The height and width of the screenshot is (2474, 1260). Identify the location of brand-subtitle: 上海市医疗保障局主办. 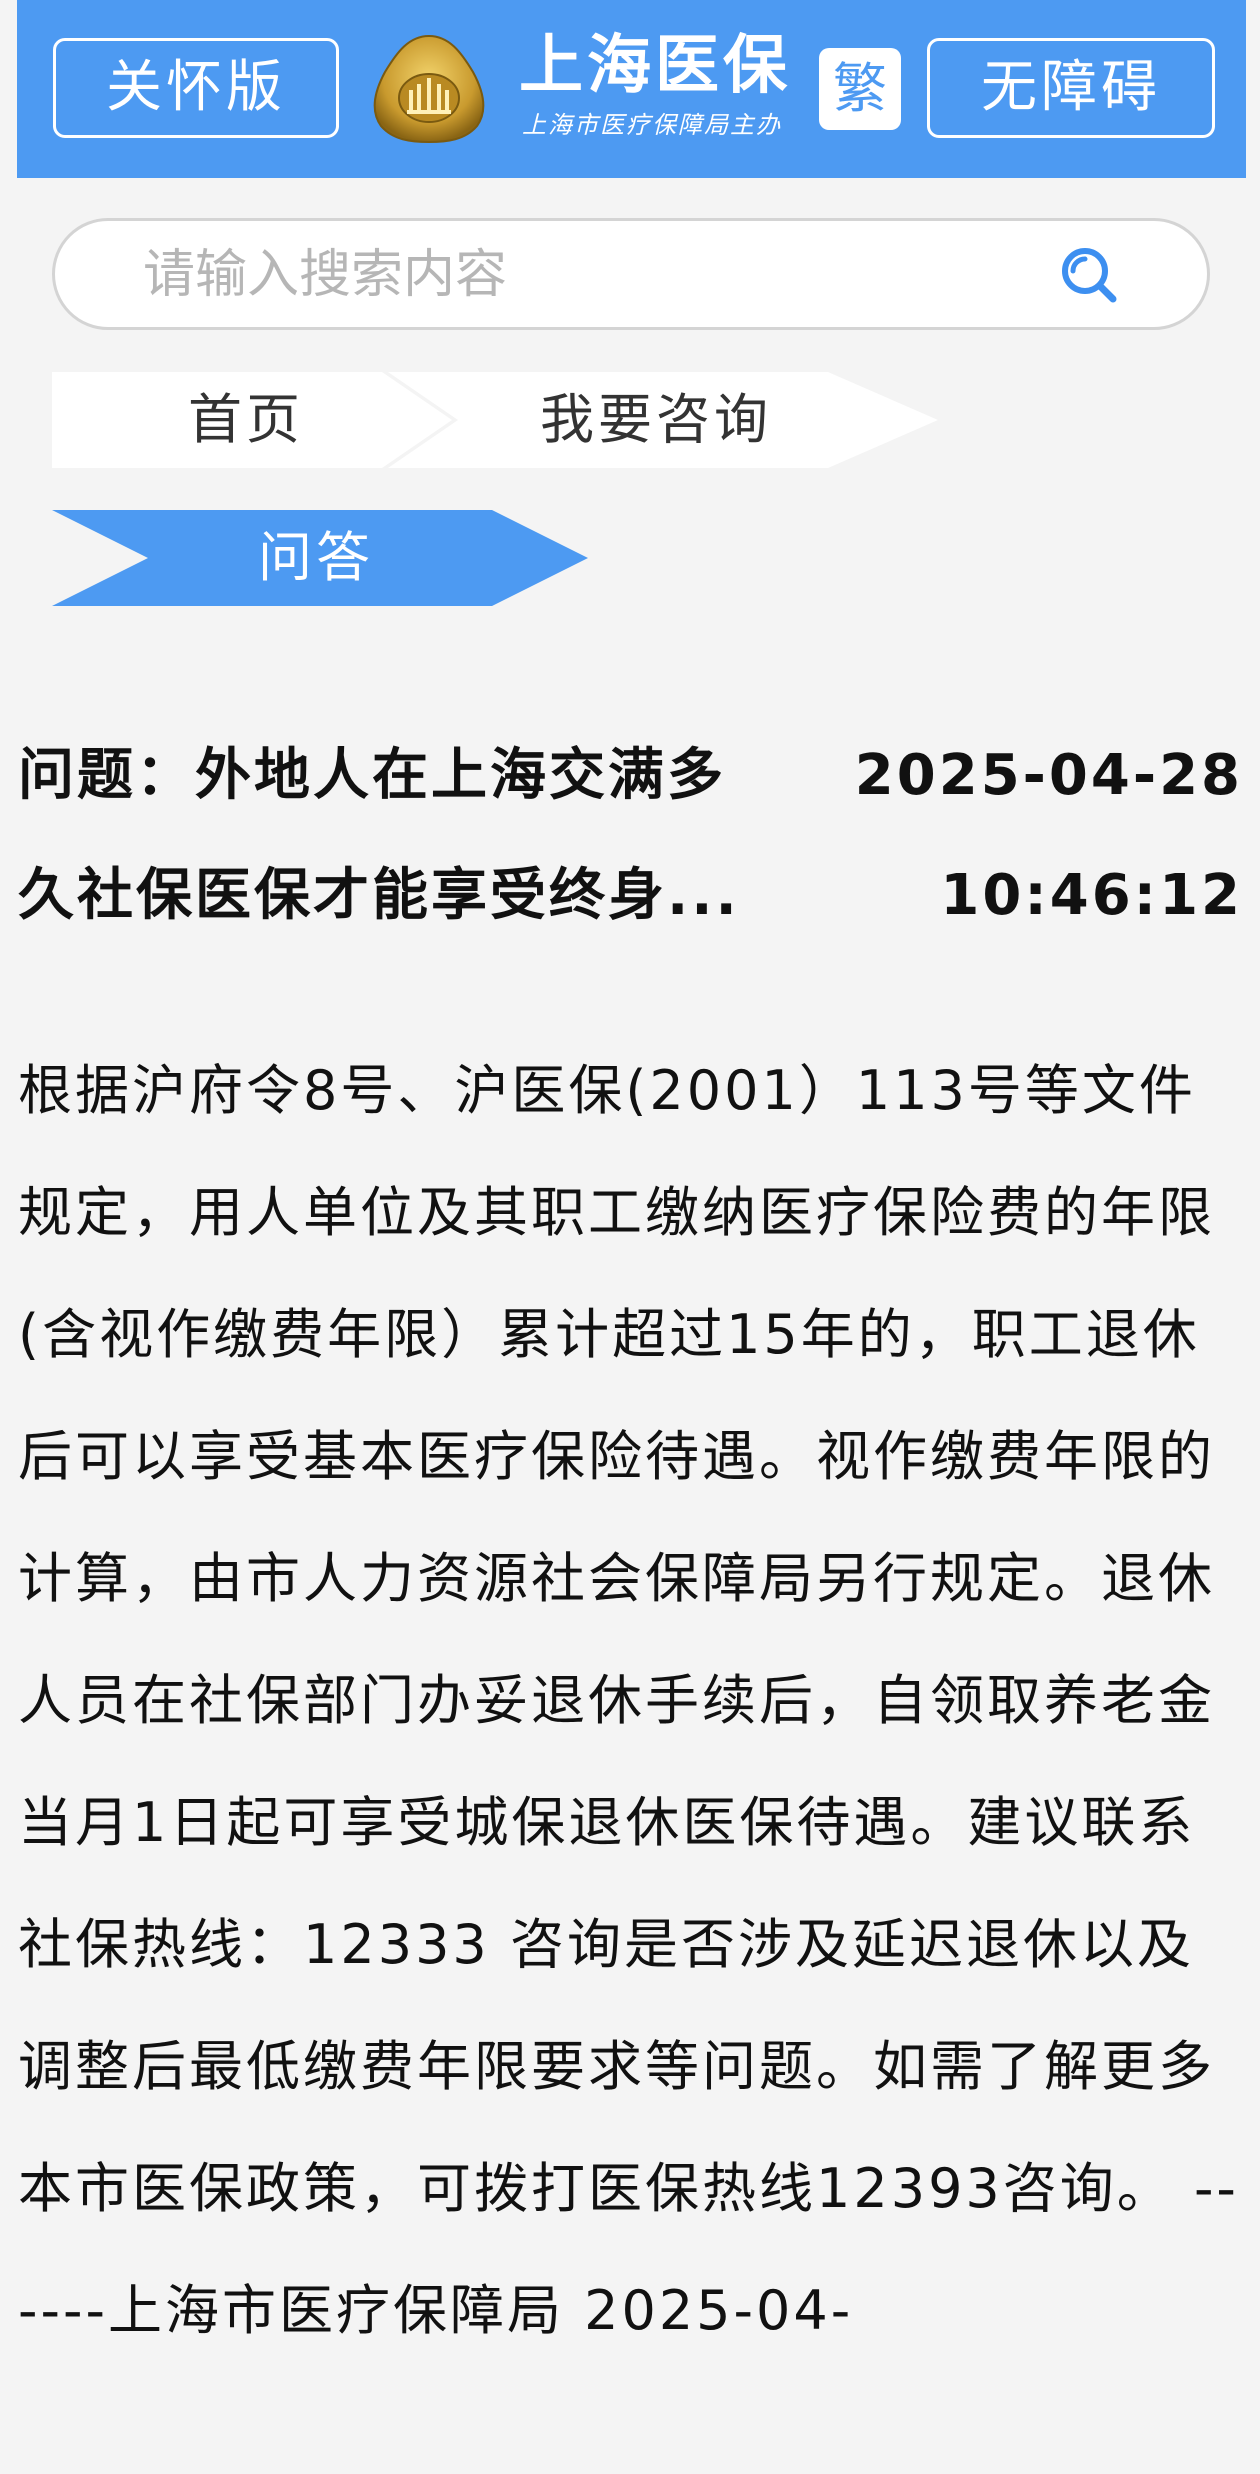
(652, 125).